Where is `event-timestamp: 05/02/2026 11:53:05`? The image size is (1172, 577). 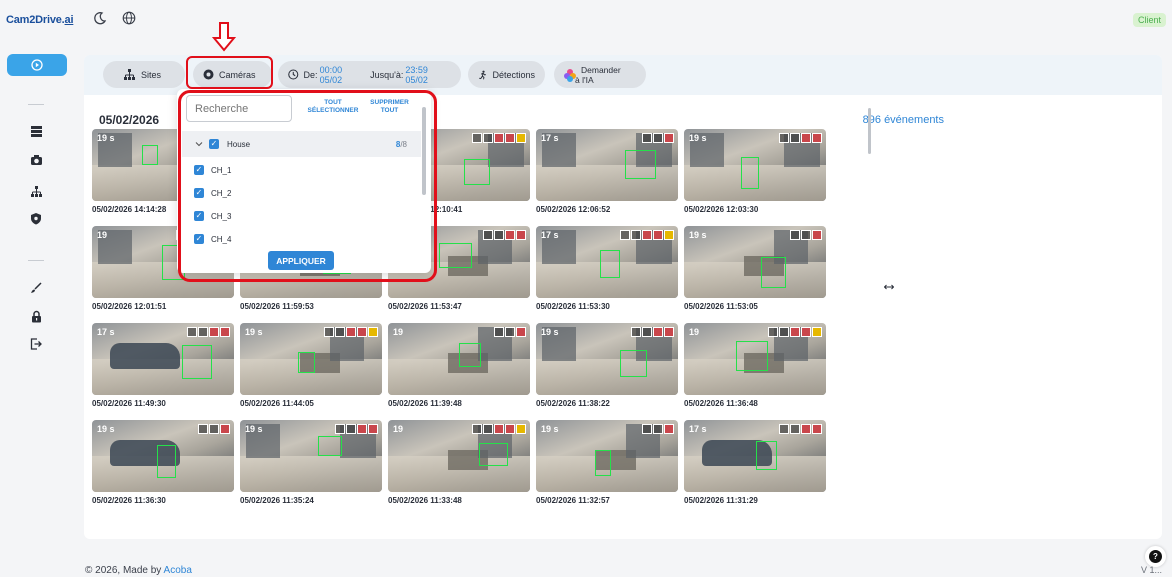
event-timestamp: 05/02/2026 11:53:05 is located at coordinates (721, 306).